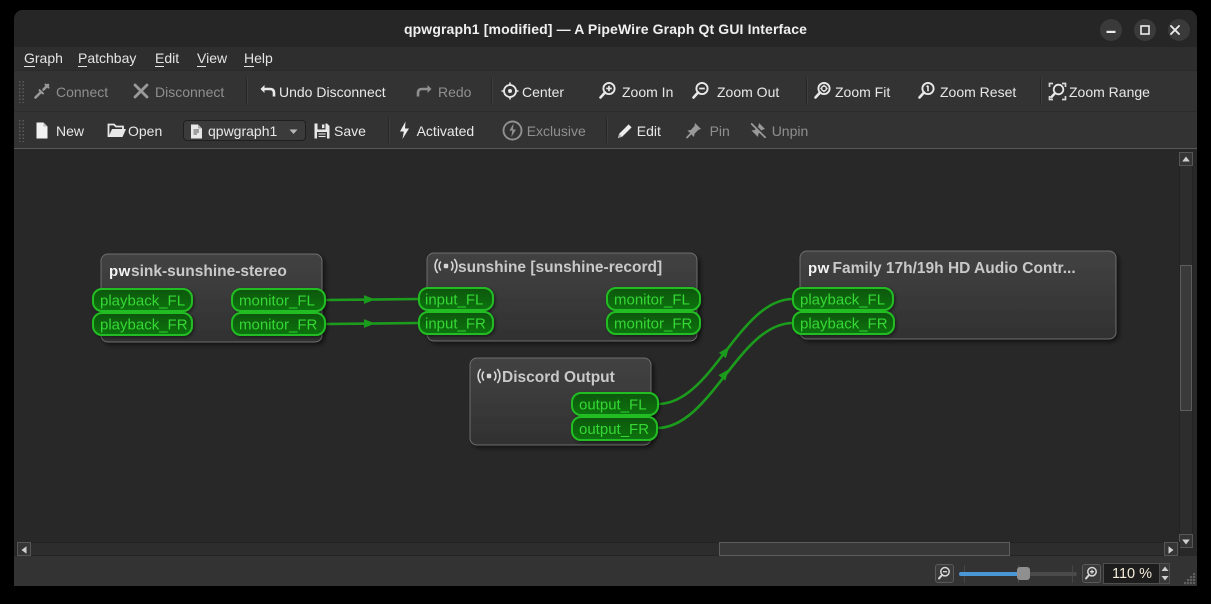  I want to click on svg-text: input_FR, so click(455, 324).